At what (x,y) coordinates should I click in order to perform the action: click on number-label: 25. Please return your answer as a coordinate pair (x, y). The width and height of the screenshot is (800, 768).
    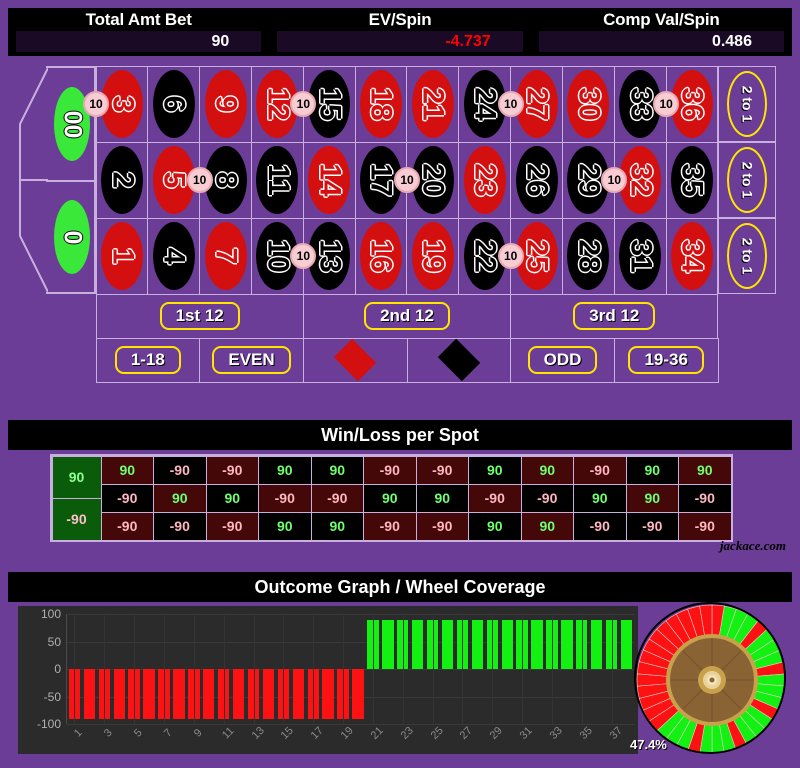
    Looking at the image, I should click on (537, 256).